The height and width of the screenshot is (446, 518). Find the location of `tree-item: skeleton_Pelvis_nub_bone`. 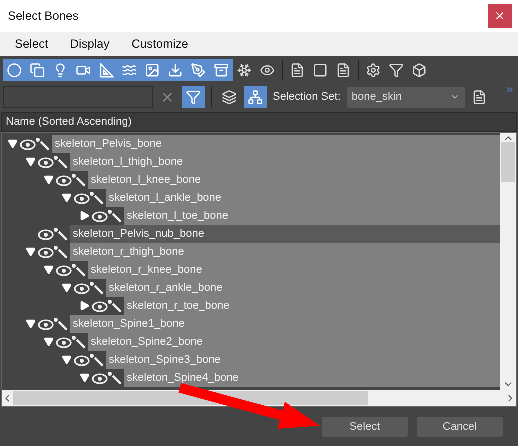

tree-item: skeleton_Pelvis_nub_bone is located at coordinates (285, 234).